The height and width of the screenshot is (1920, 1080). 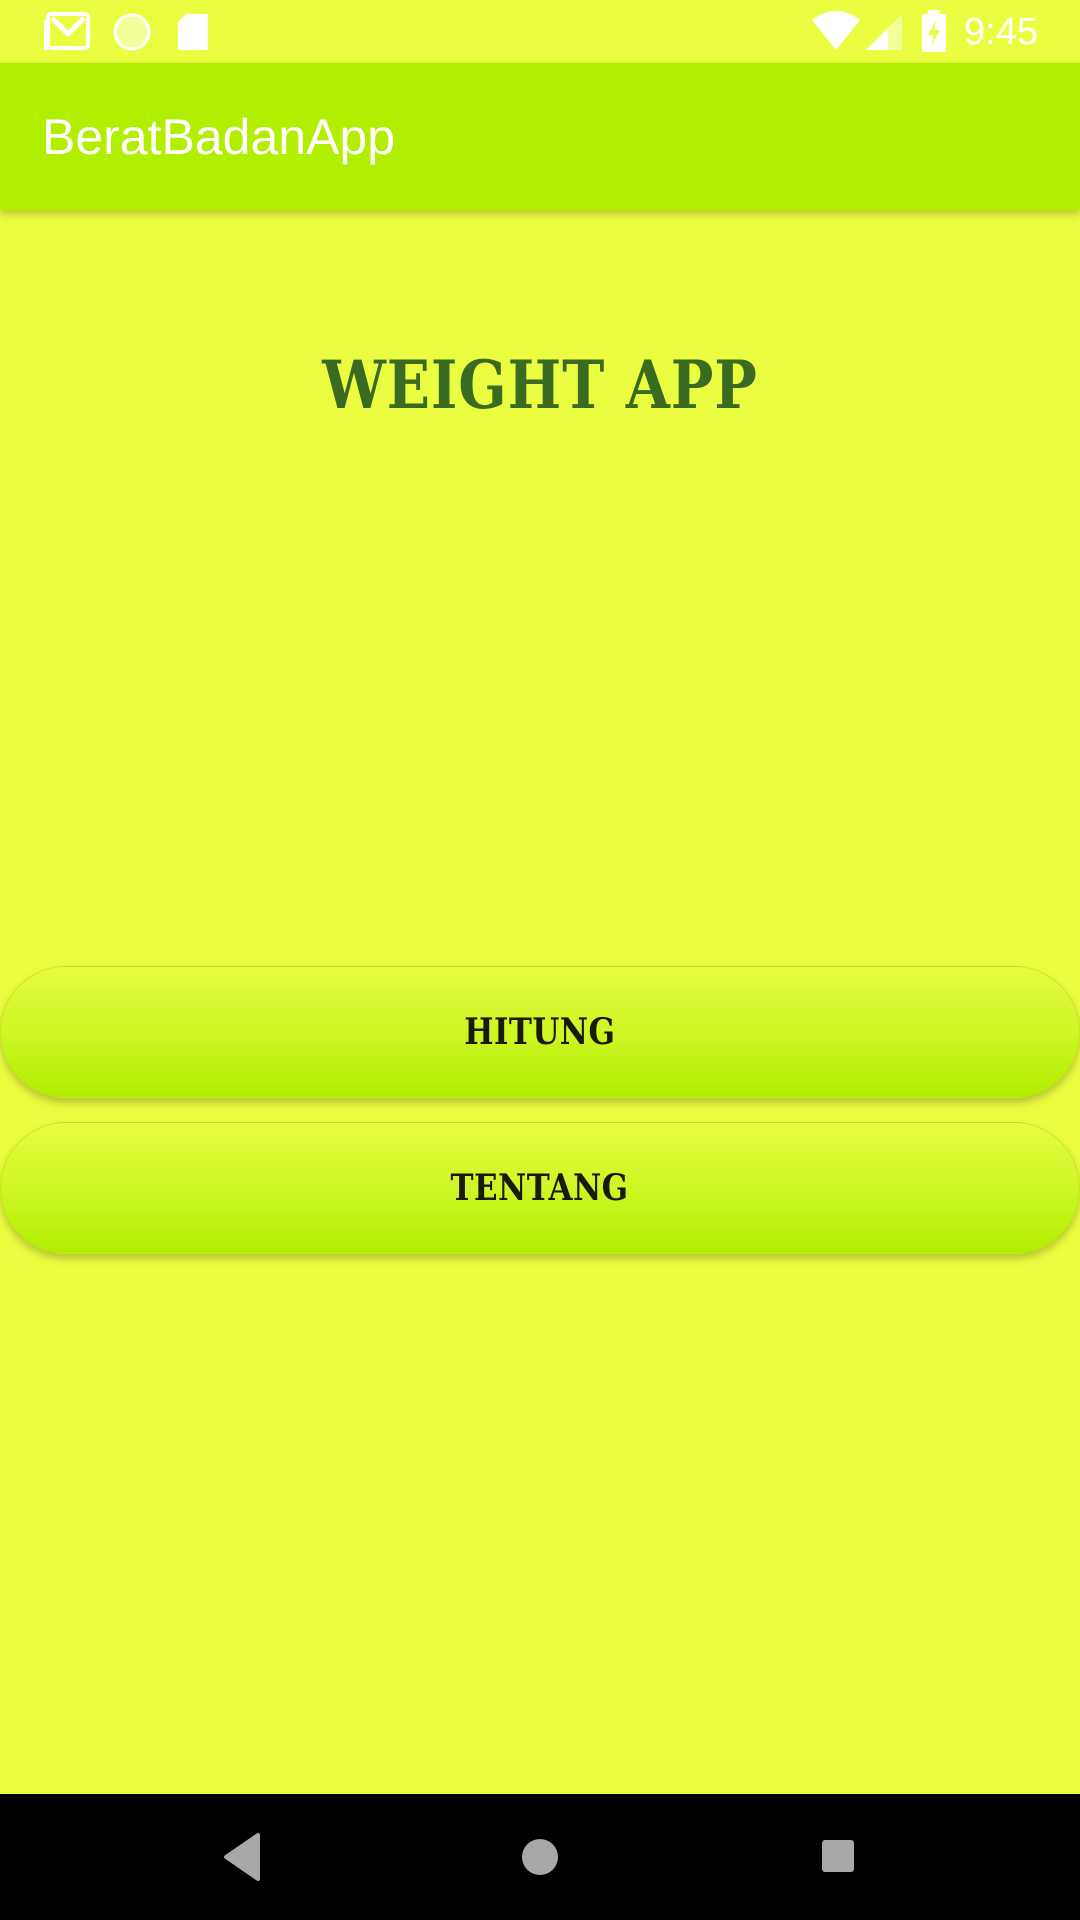 I want to click on hitung-button-label: HITUNG, so click(x=540, y=1032).